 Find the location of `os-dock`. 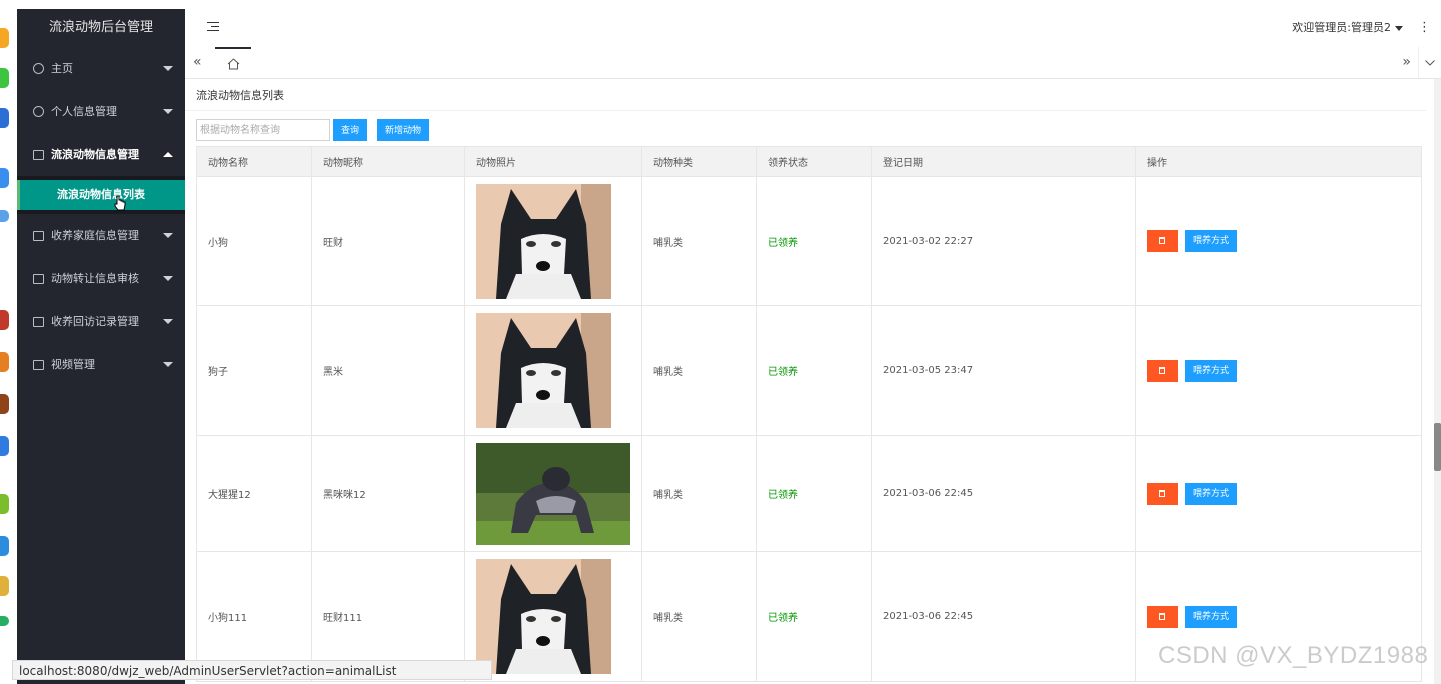

os-dock is located at coordinates (8, 342).